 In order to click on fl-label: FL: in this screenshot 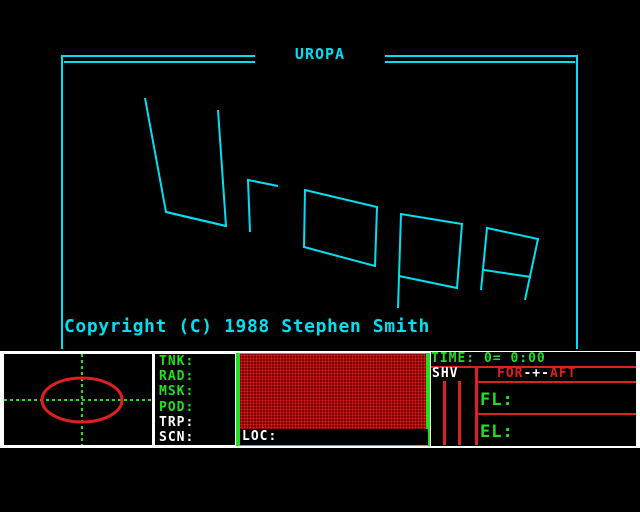, I will do `click(497, 400)`.